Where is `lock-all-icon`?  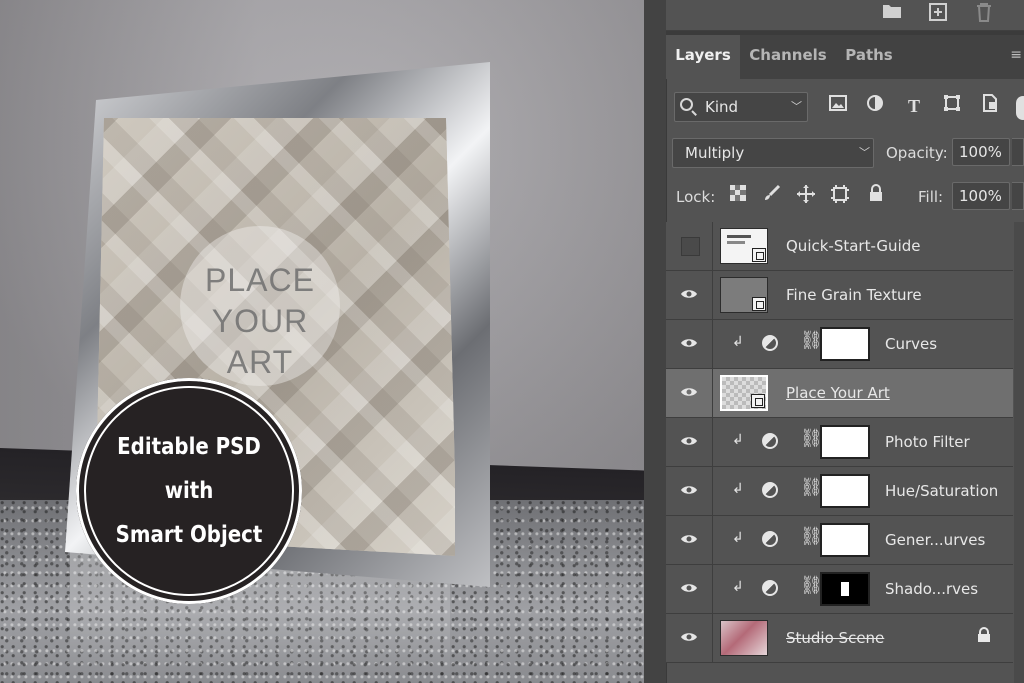
lock-all-icon is located at coordinates (876, 196).